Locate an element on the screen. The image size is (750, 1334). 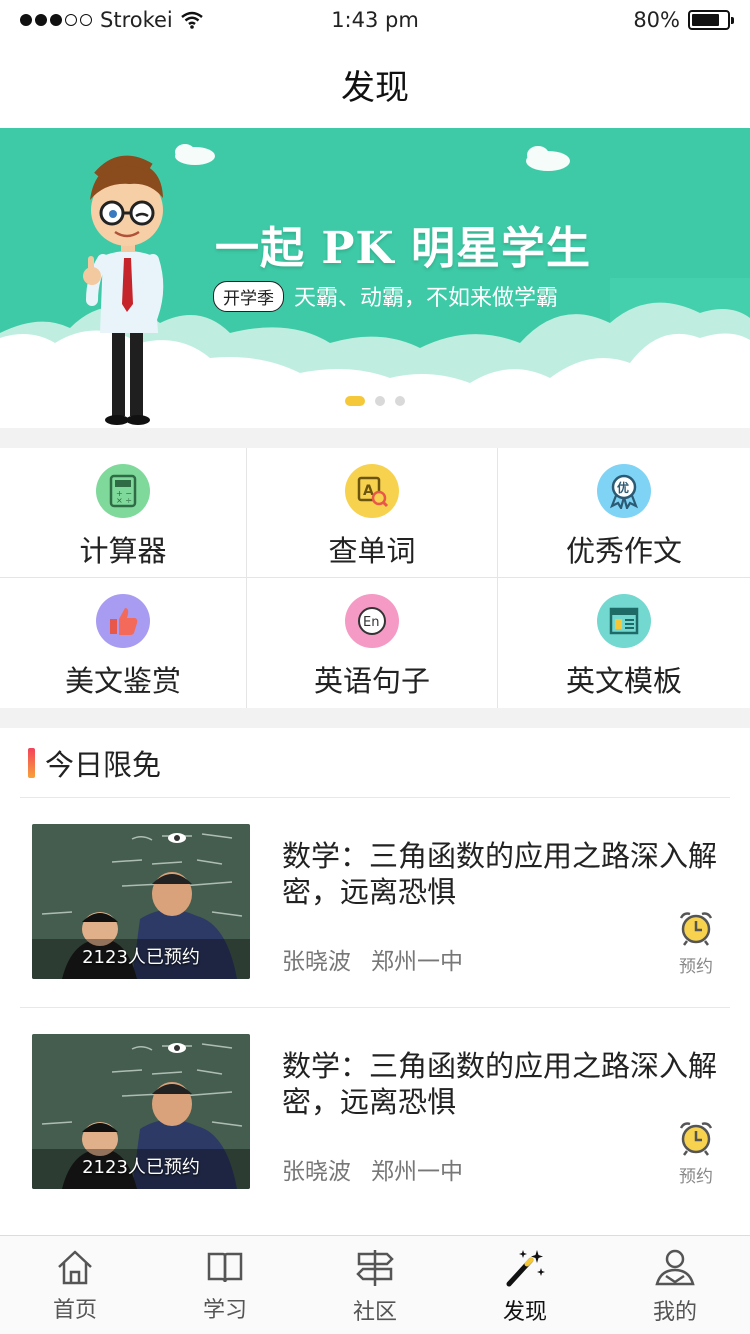
banner-title: 一起 PK 明星学生 is located at coordinates (403, 248).